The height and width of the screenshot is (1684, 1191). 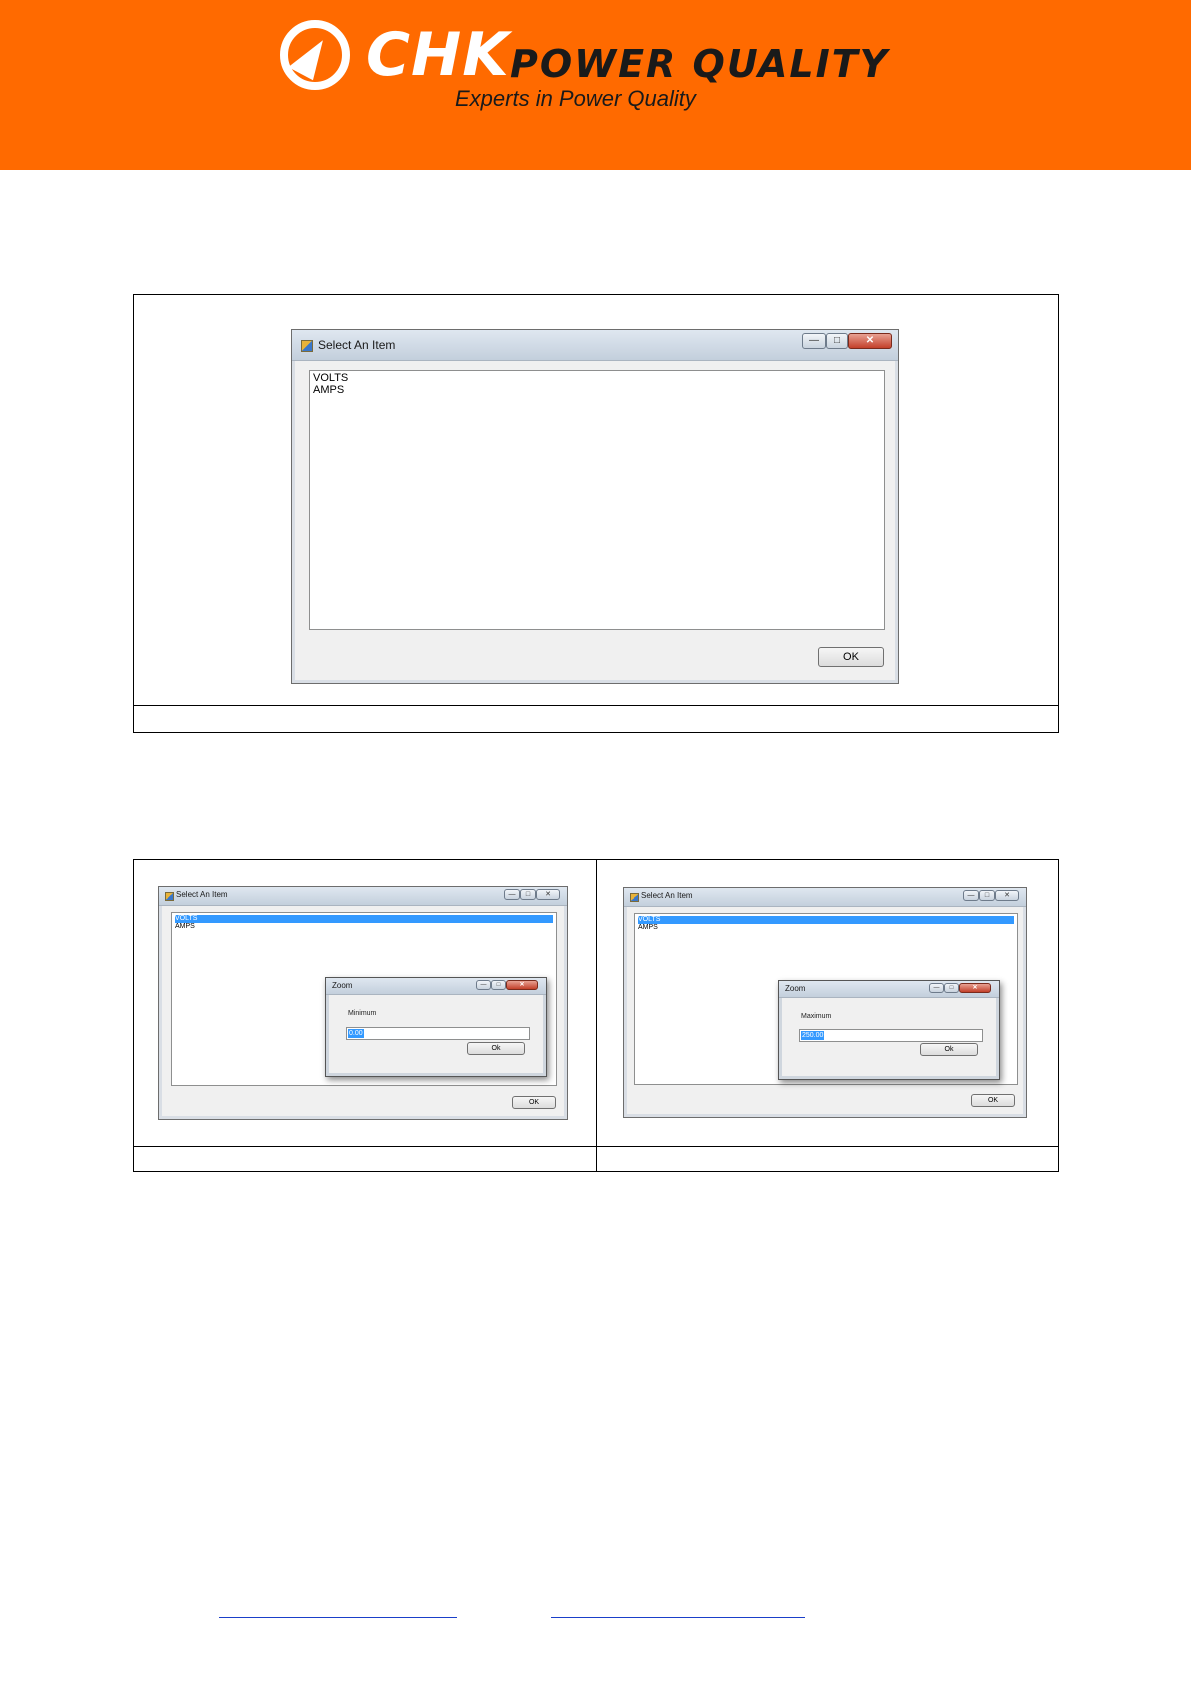 What do you see at coordinates (575, 98) in the screenshot?
I see `logo-tagline: Experts in Power Quality` at bounding box center [575, 98].